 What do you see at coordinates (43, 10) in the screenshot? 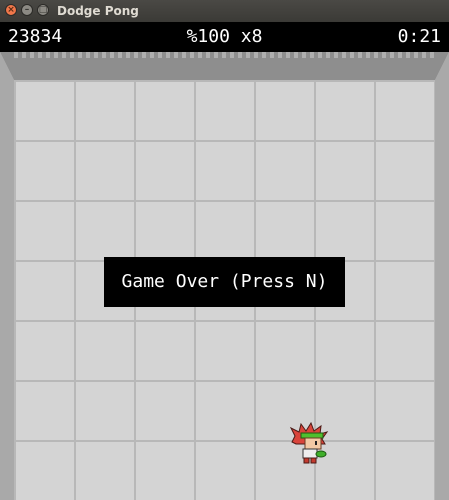
I see `window-maximize-button: □` at bounding box center [43, 10].